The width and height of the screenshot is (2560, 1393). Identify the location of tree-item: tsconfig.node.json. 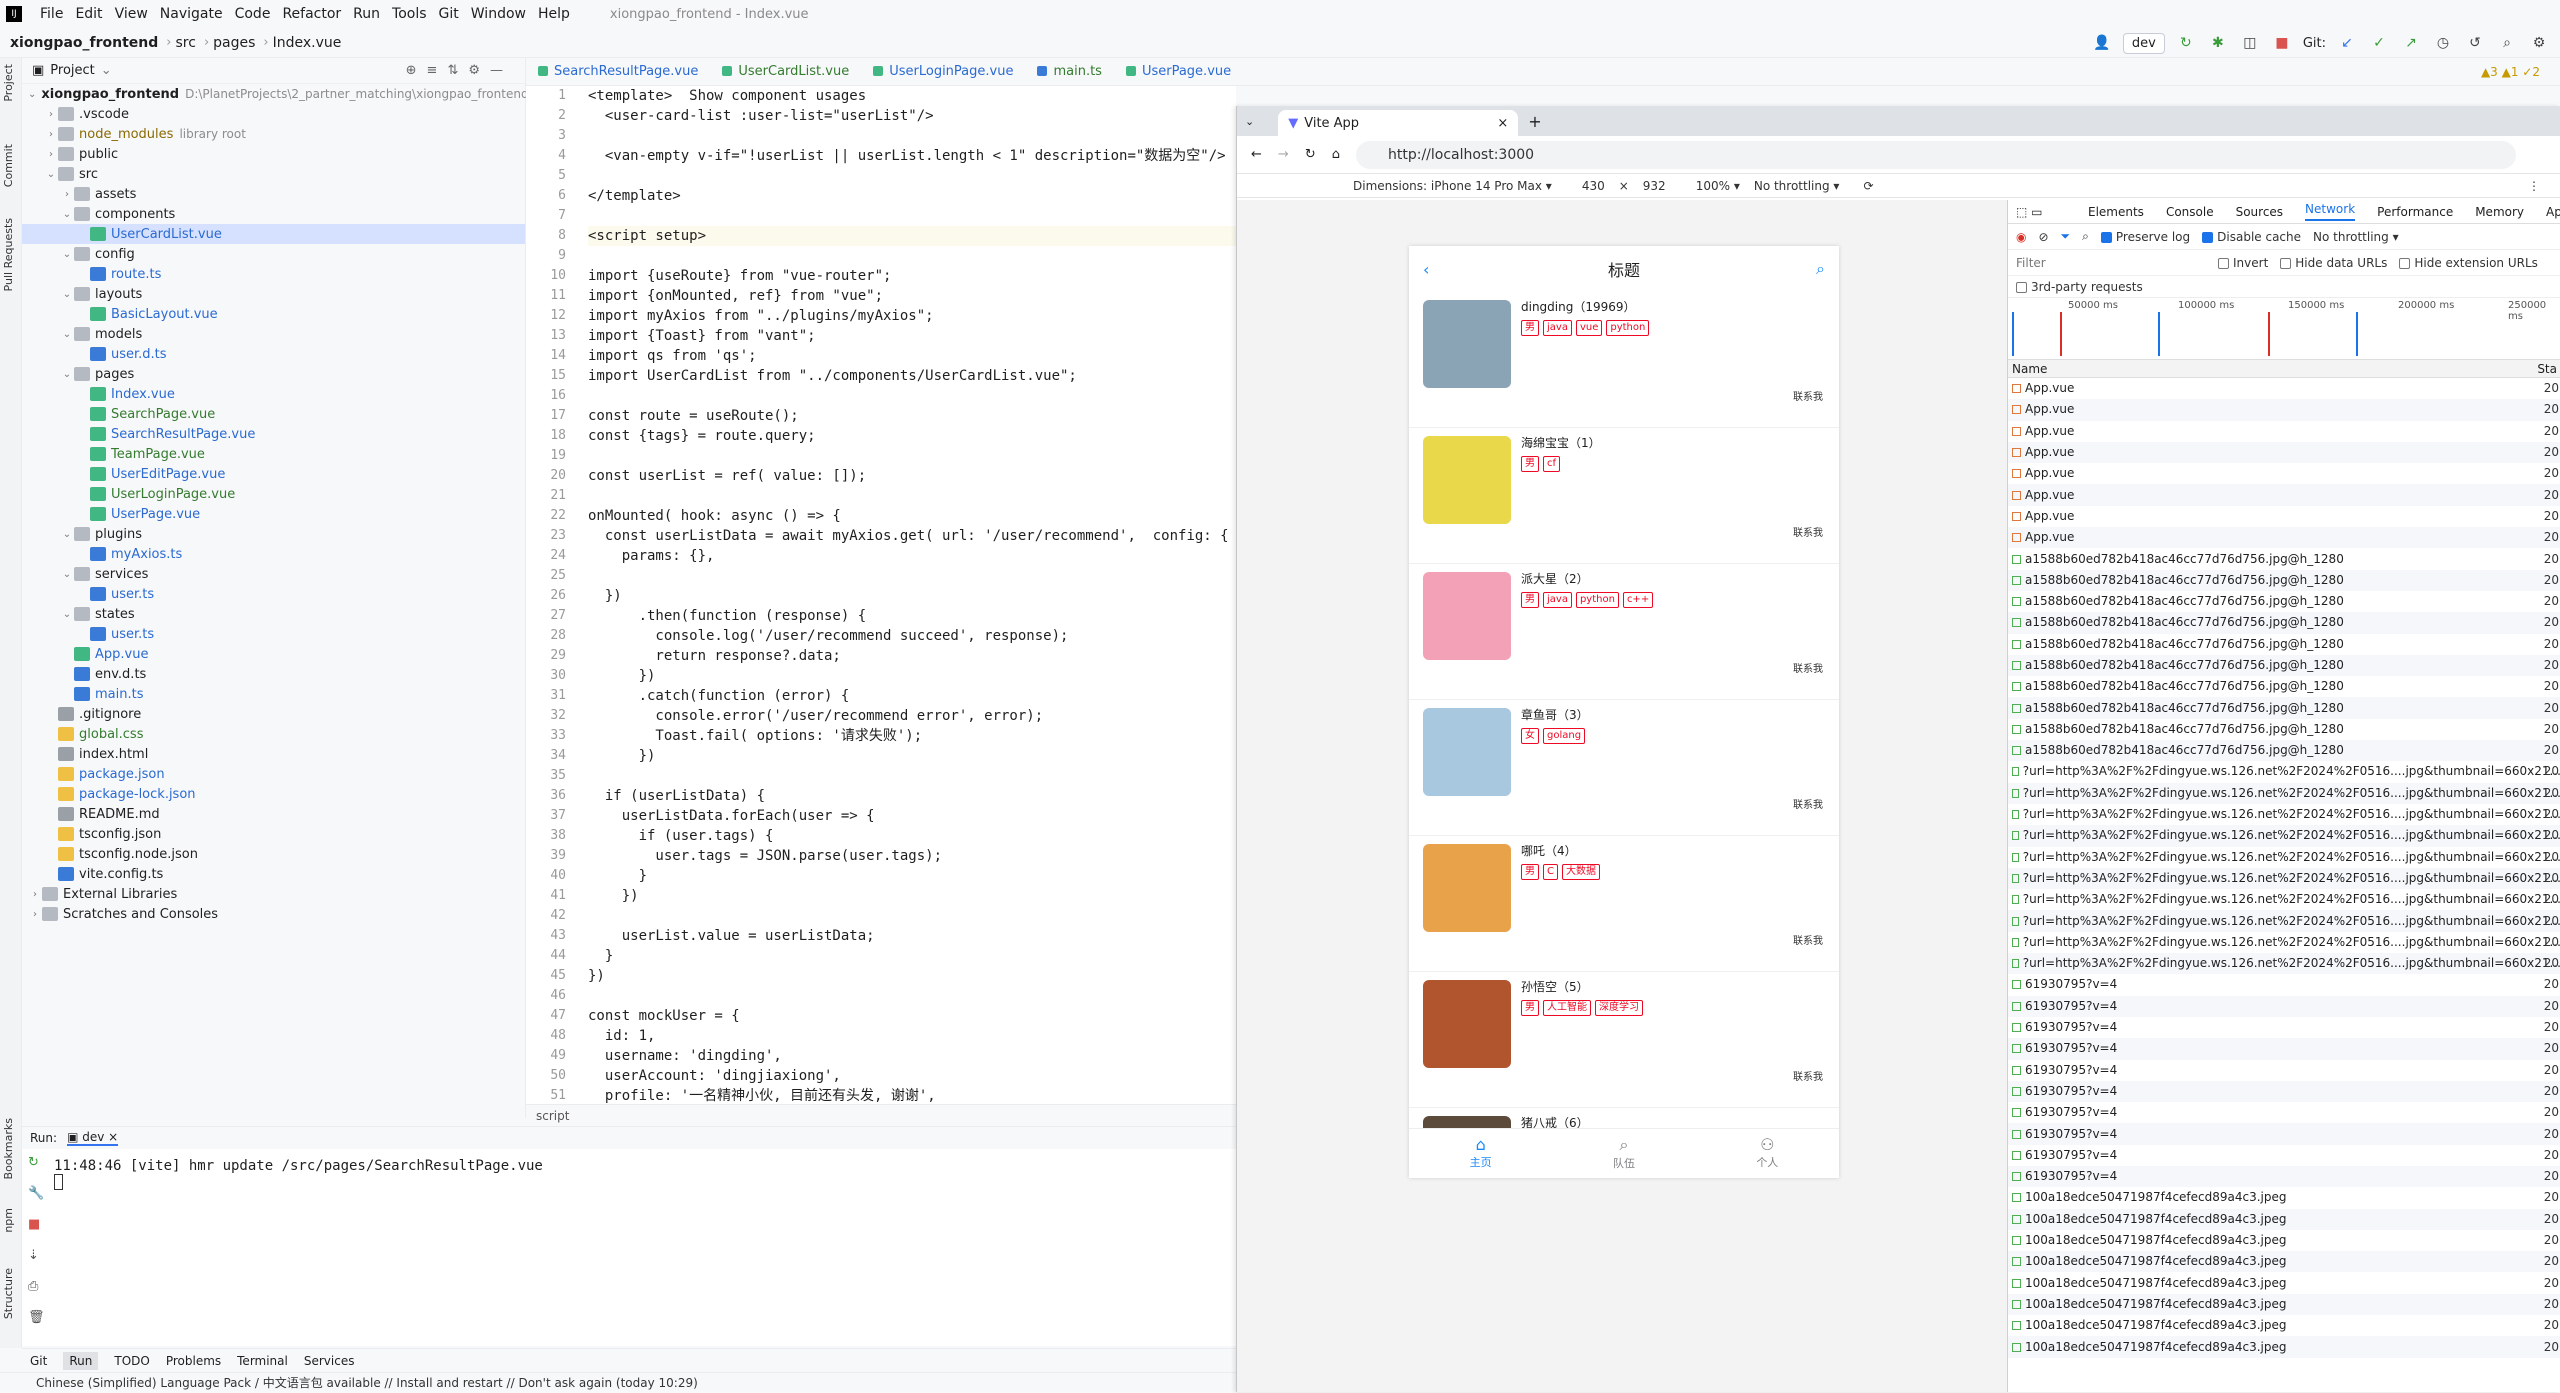
(273, 854).